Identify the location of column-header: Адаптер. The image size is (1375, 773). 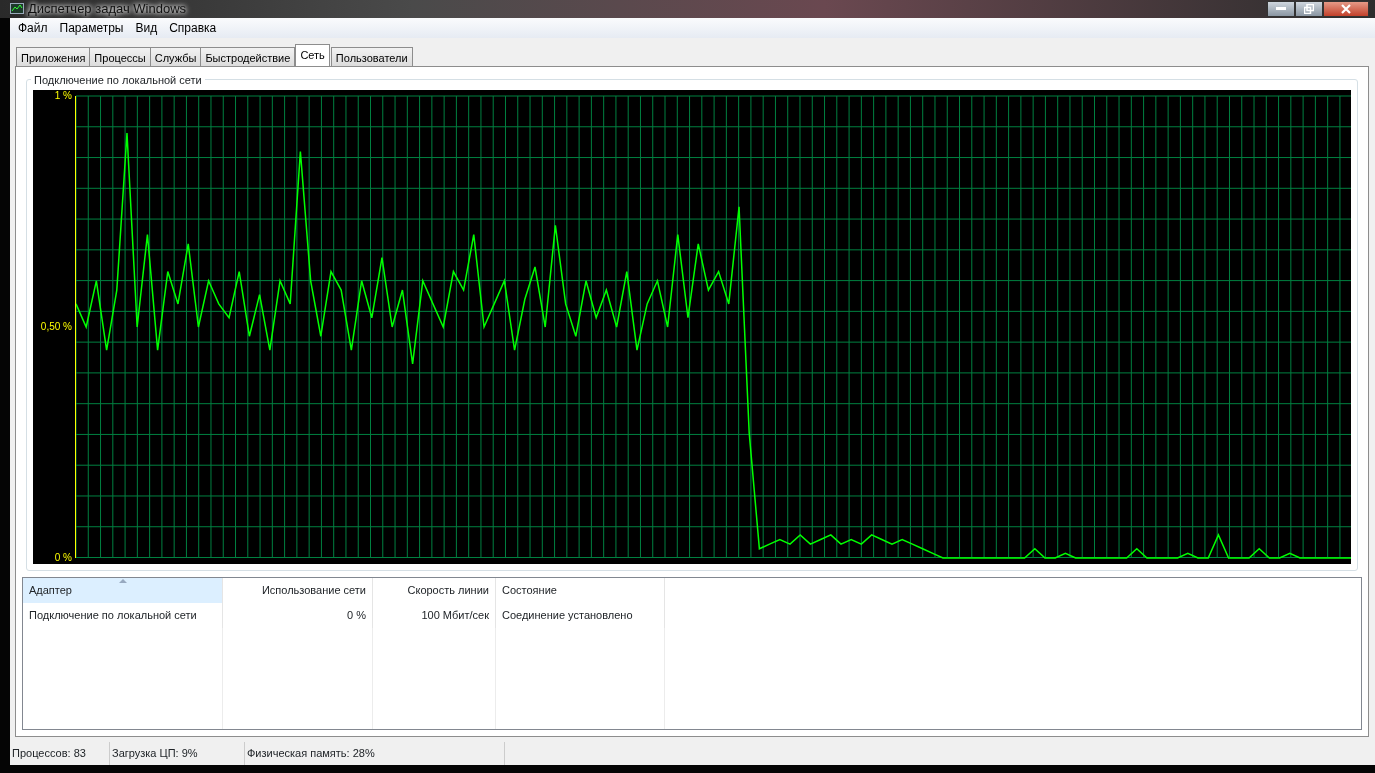
(123, 590).